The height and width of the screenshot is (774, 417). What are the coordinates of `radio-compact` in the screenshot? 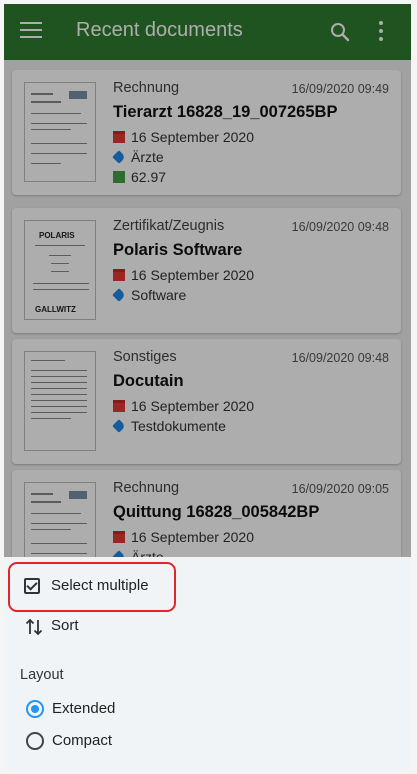 It's located at (35, 741).